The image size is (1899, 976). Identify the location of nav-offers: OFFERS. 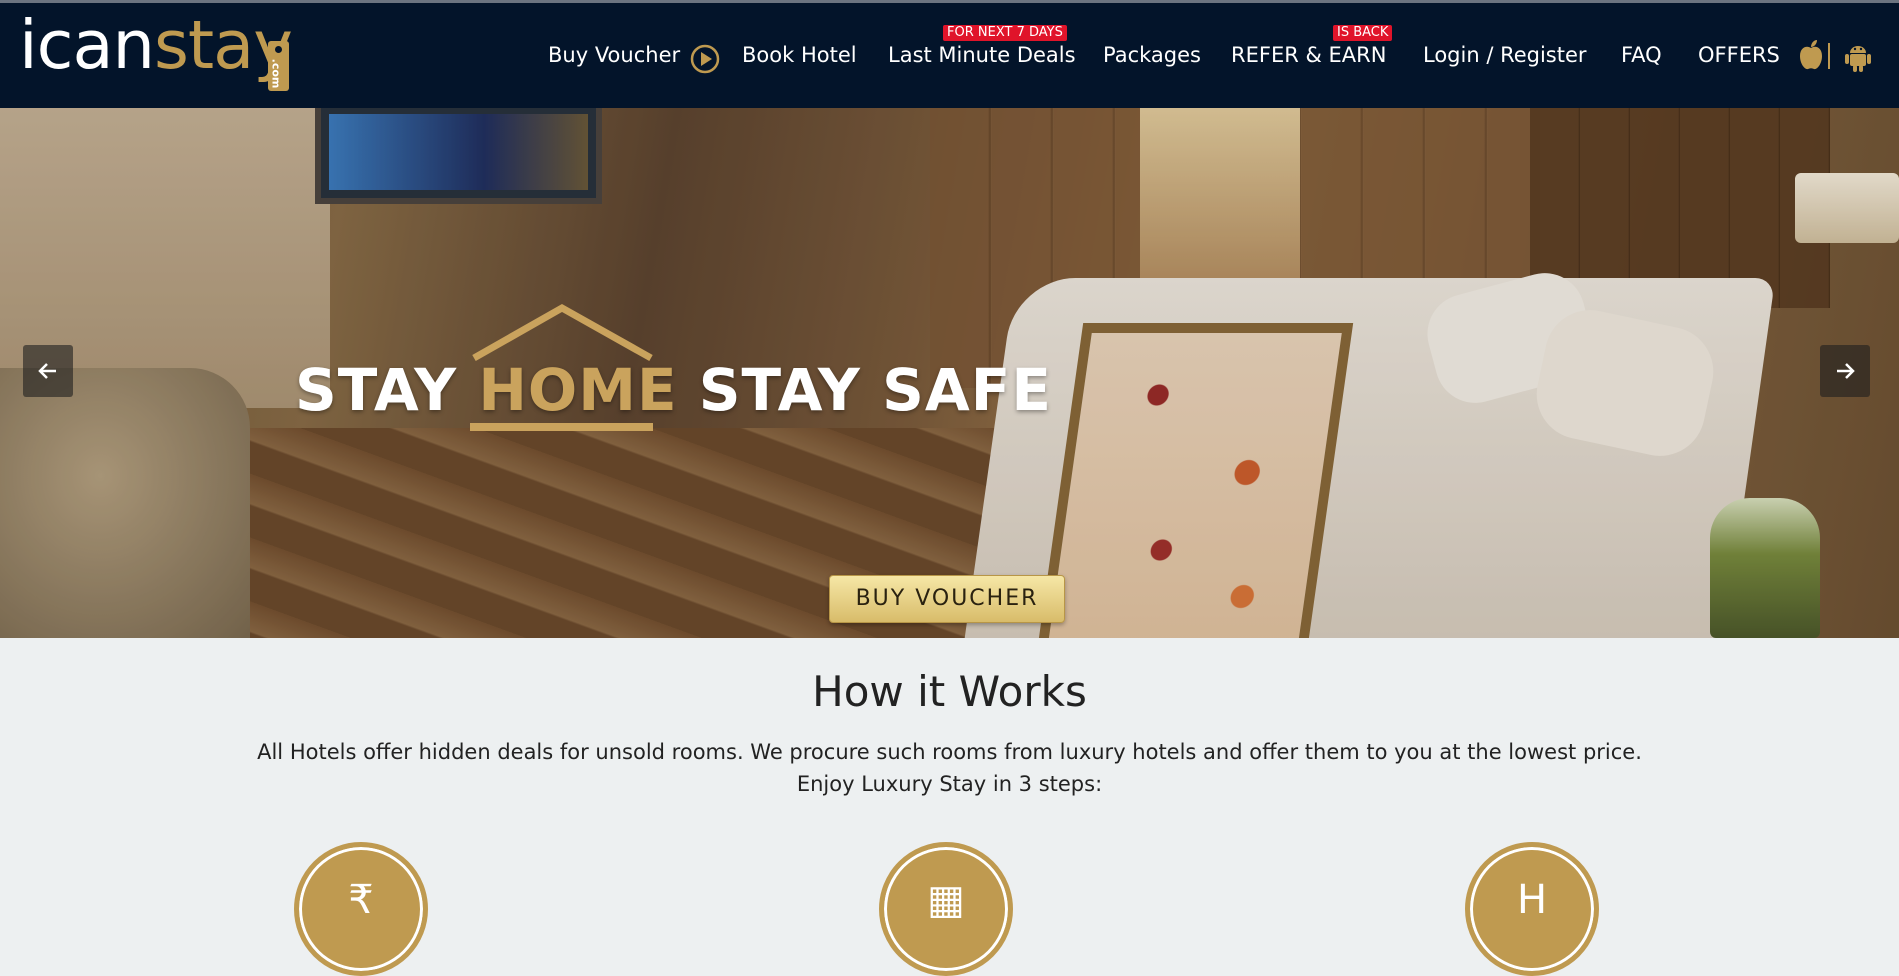
(1739, 55).